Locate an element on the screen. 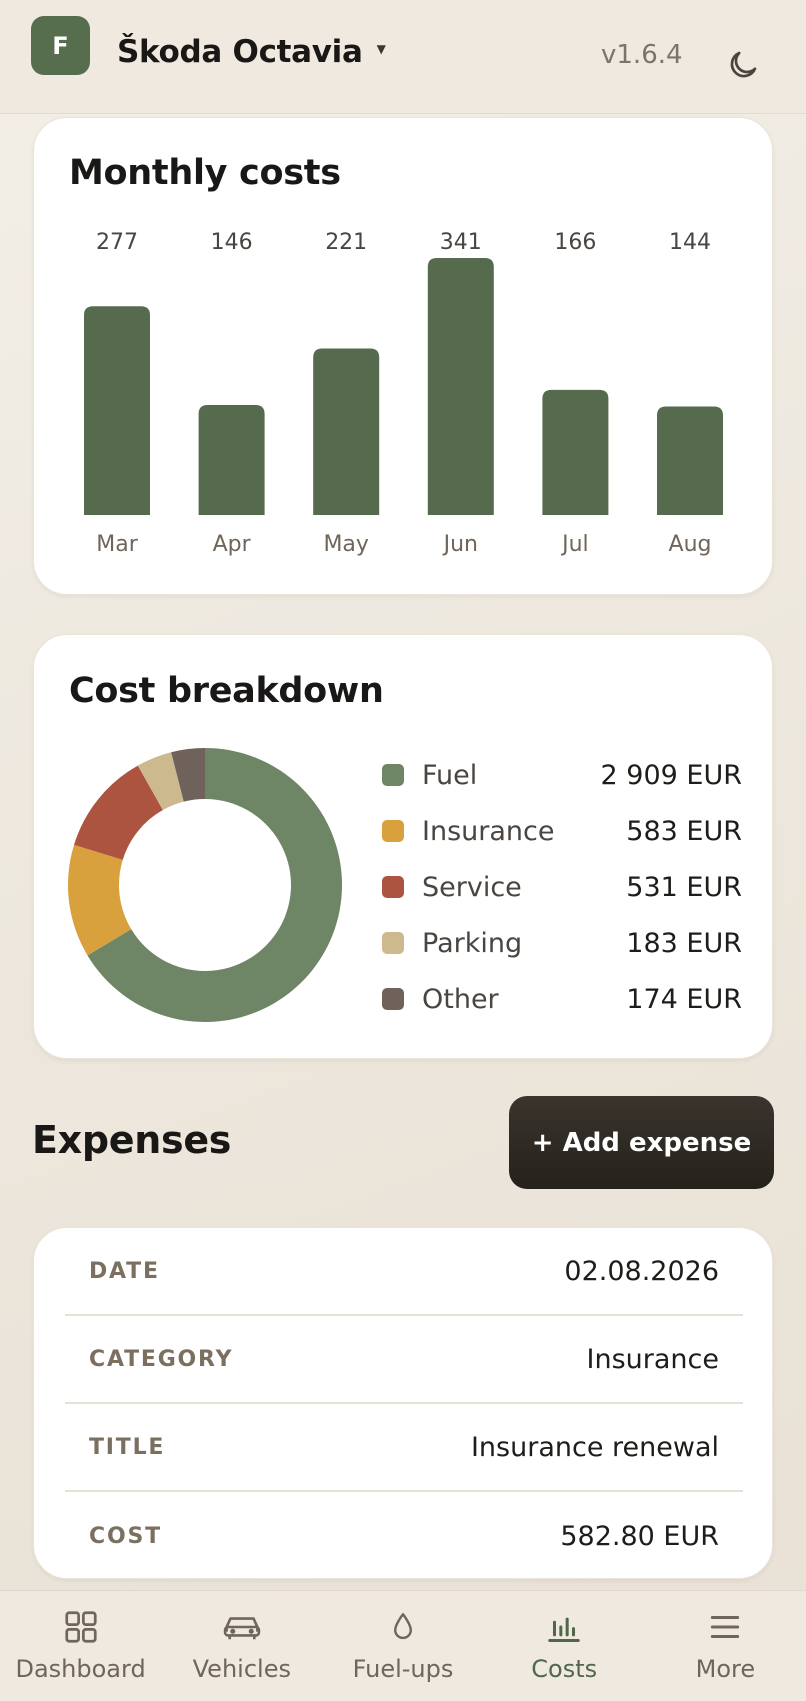  bar-chart-icon is located at coordinates (564, 1627).